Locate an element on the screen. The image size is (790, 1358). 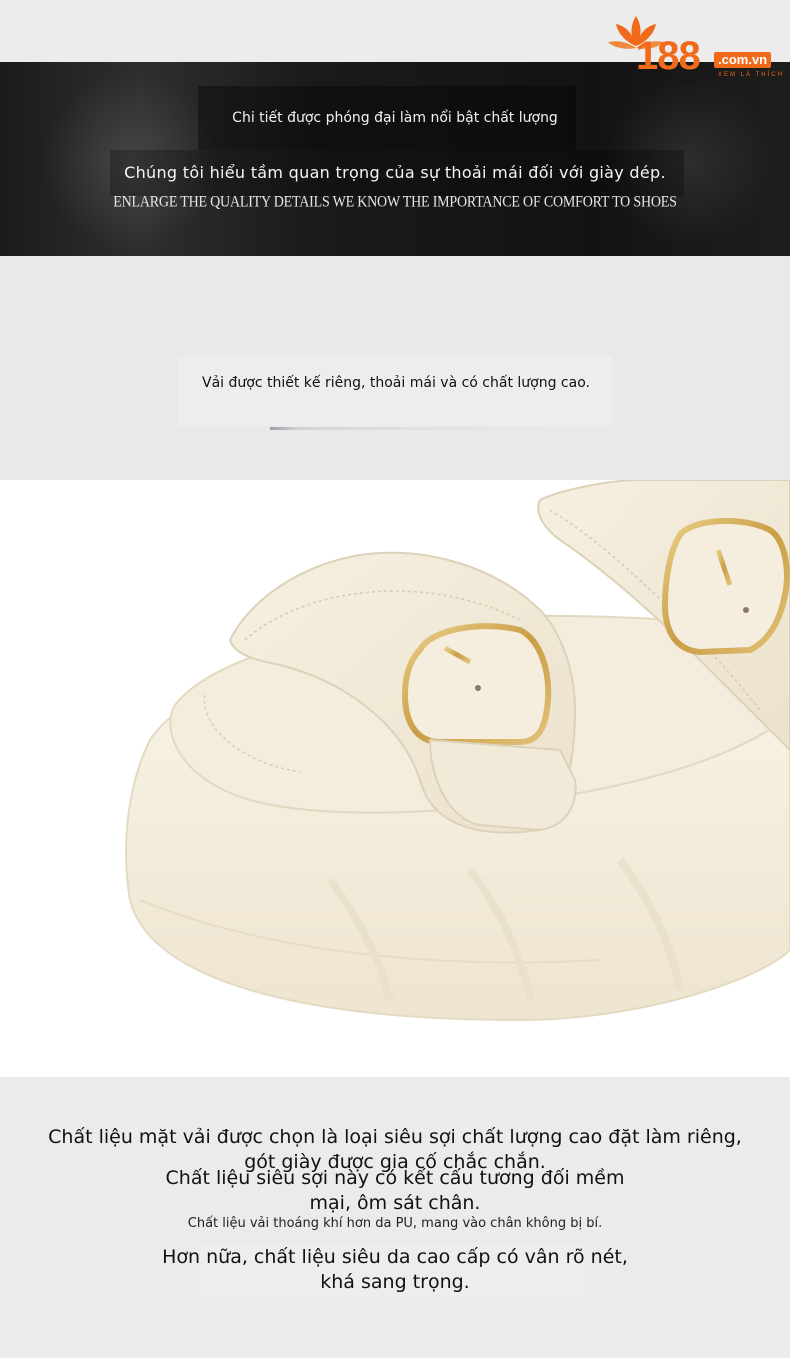
site-logo: 188 .com.vn XEM LÀ THÍCH is located at coordinates (695, 48).